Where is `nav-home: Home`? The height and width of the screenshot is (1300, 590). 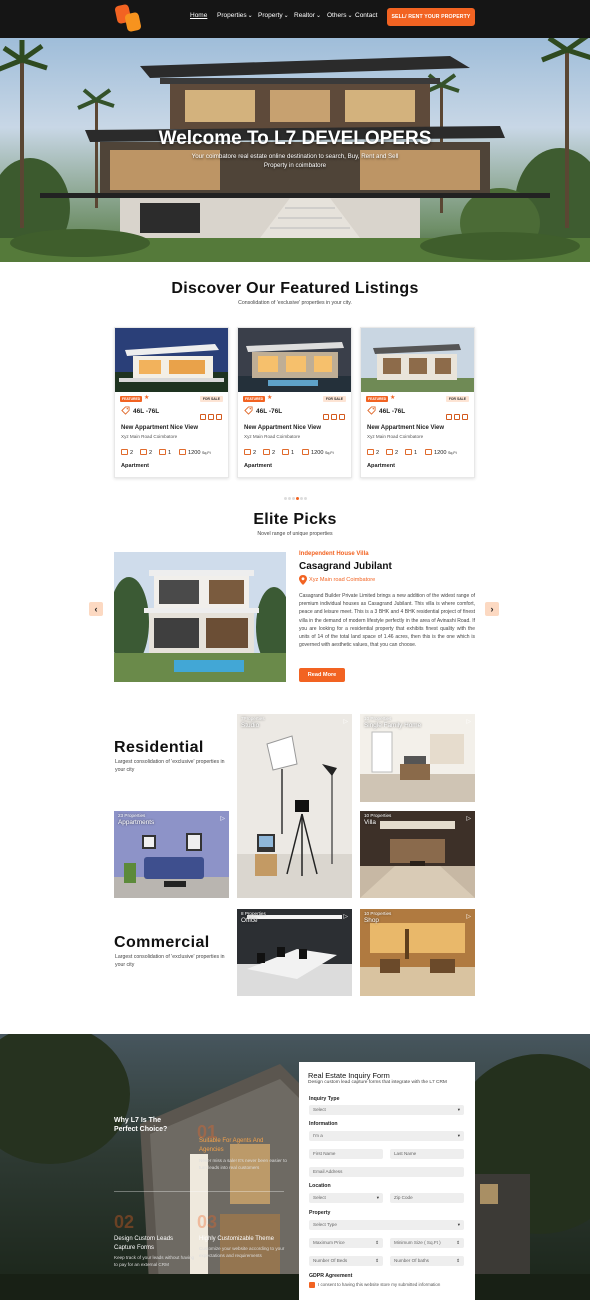
nav-home: Home is located at coordinates (198, 15).